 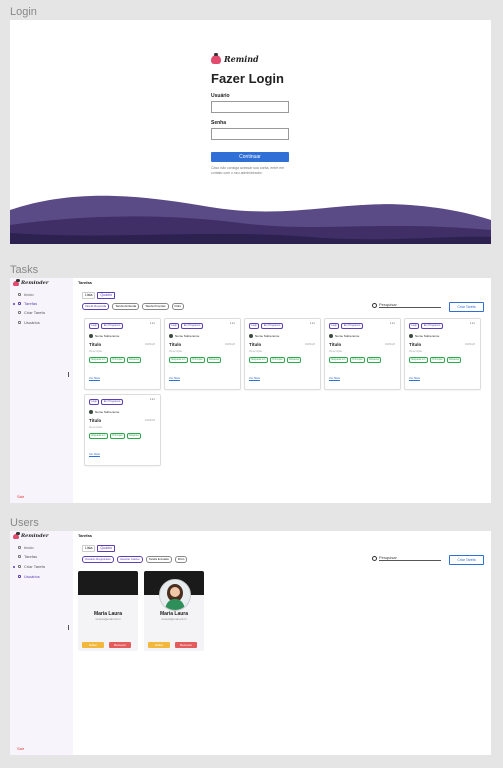 What do you see at coordinates (250, 157) in the screenshot?
I see `continue-button: Continuar` at bounding box center [250, 157].